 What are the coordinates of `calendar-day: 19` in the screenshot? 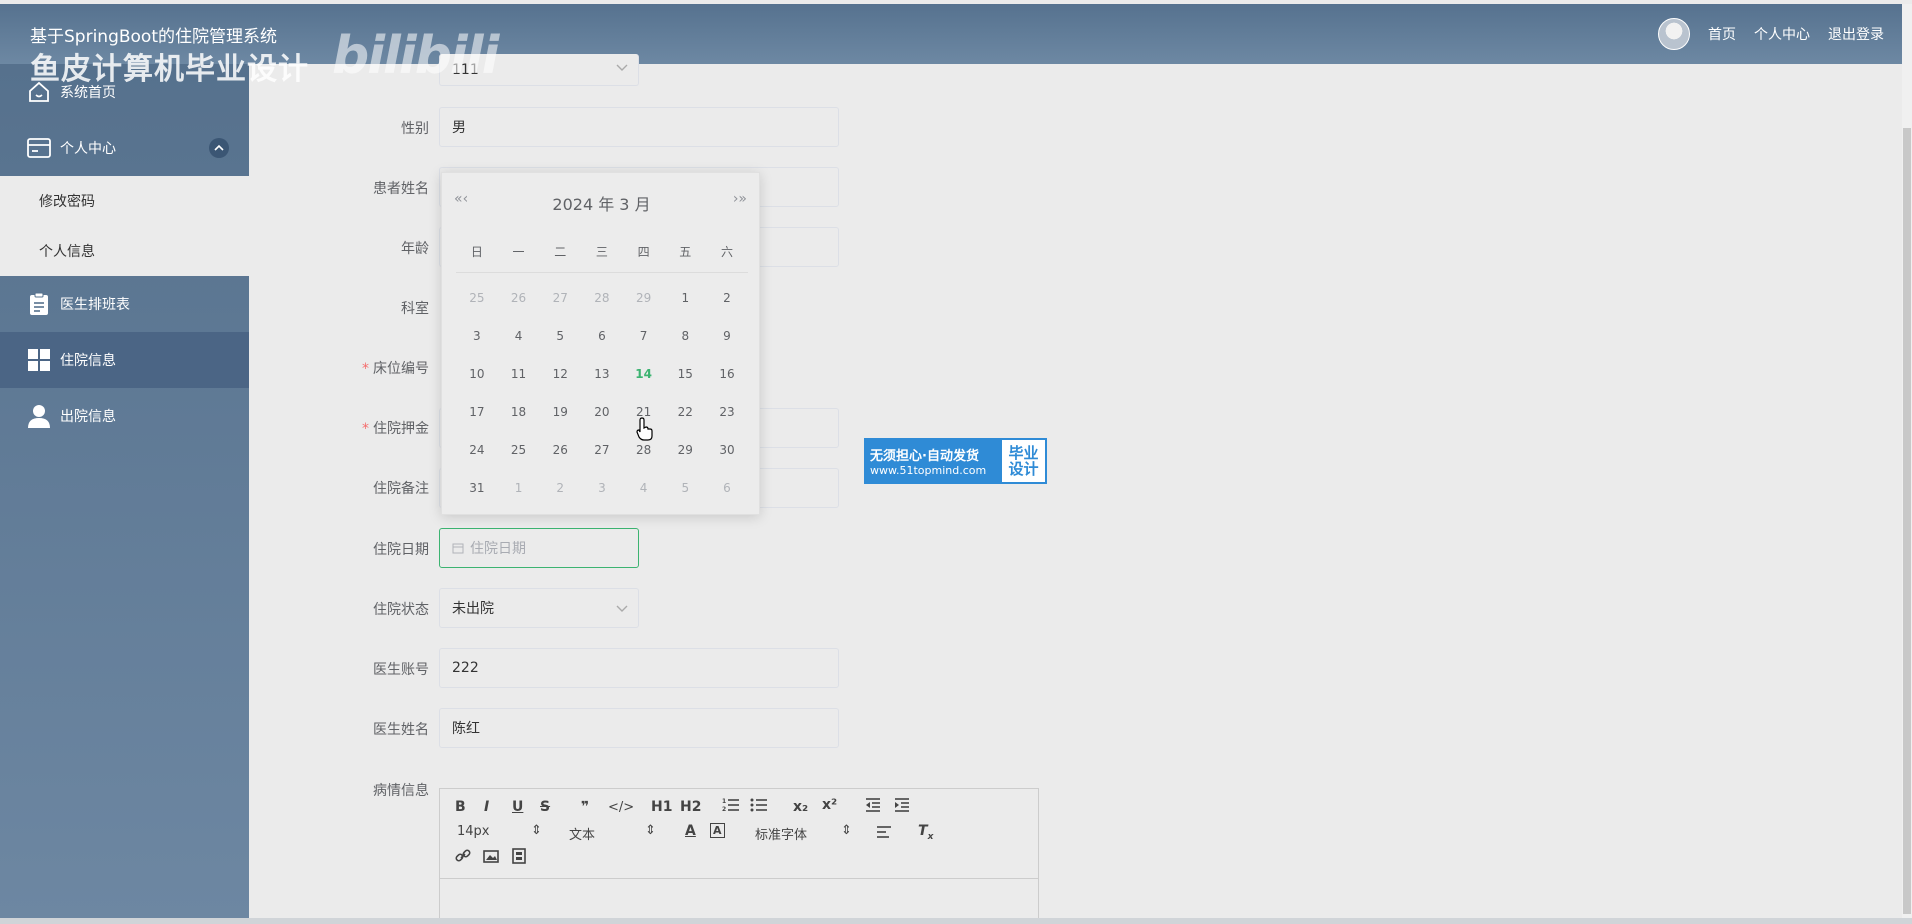 It's located at (560, 412).